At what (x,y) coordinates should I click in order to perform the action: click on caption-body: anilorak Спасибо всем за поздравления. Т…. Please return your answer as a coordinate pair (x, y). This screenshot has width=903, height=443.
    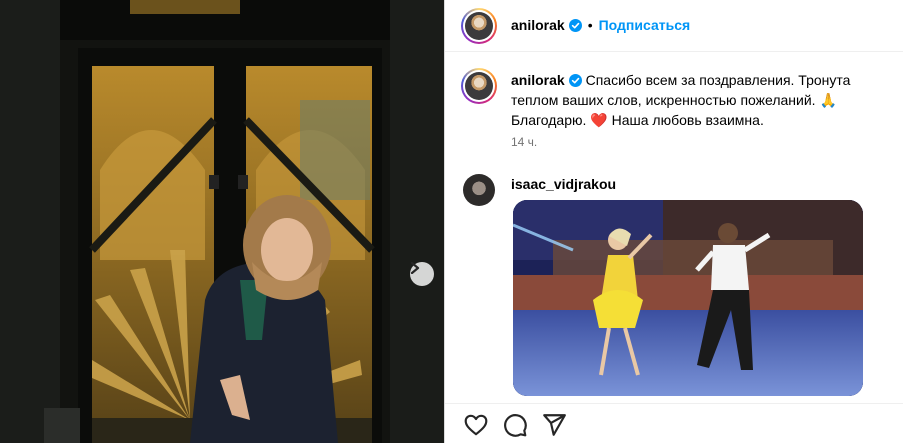
    Looking at the image, I should click on (701, 100).